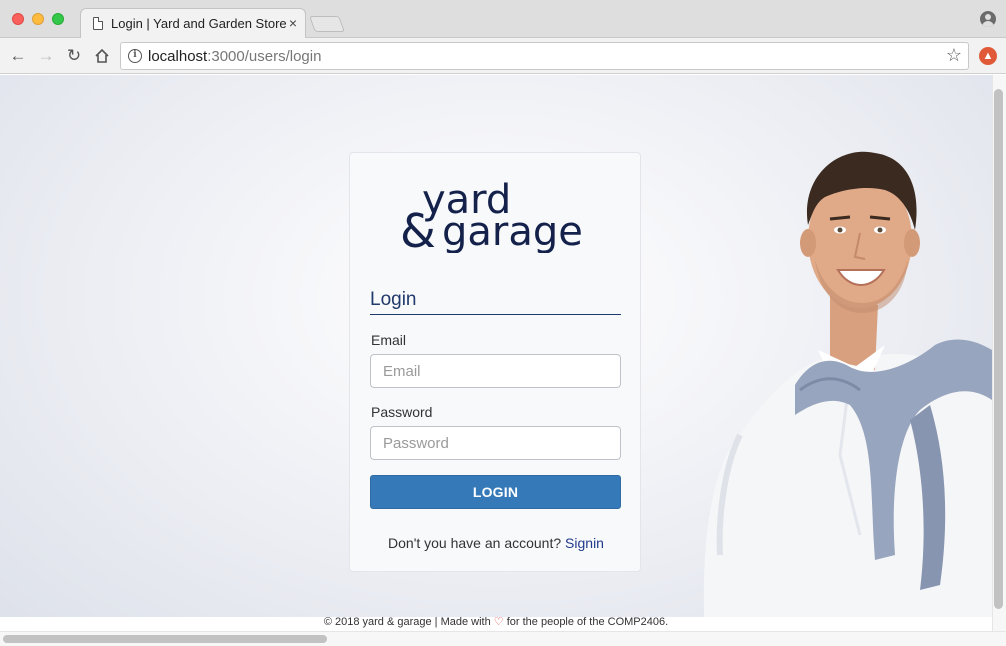 This screenshot has width=1006, height=646. What do you see at coordinates (544, 56) in the screenshot?
I see `address-bar: i localhost:3000/users/login ☆` at bounding box center [544, 56].